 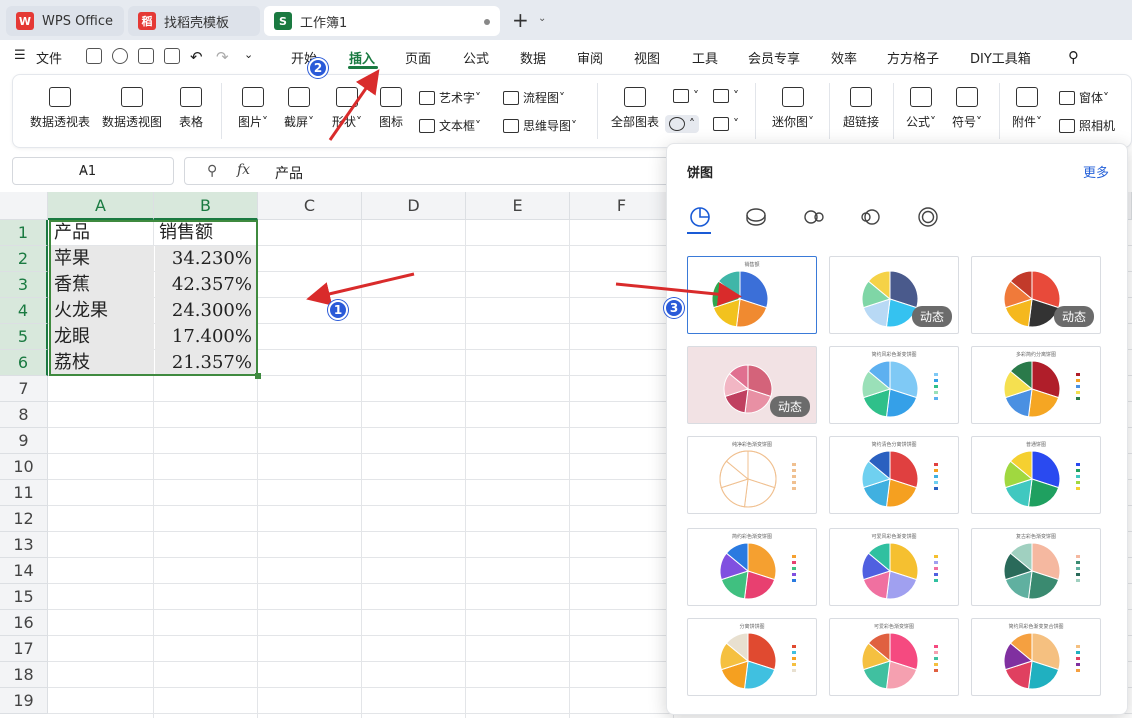 I want to click on picture-button: 图片˅, so click(x=253, y=108).